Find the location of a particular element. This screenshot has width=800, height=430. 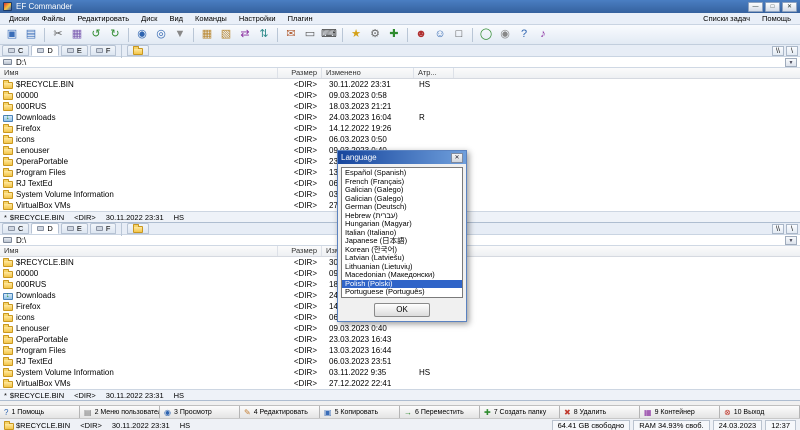

file-row: Lenouser <DIR> 09.03.2023 0:40 is located at coordinates (400, 328).